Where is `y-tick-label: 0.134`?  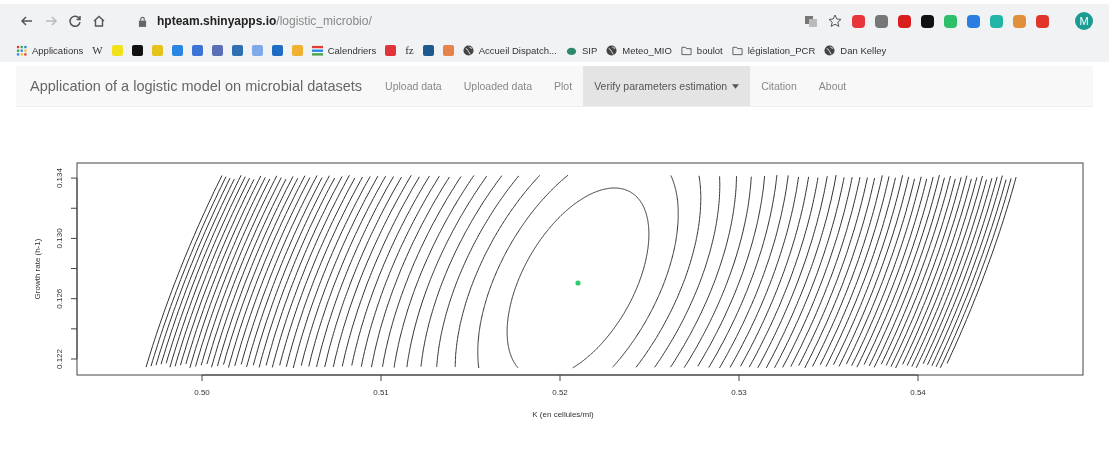 y-tick-label: 0.134 is located at coordinates (59, 178).